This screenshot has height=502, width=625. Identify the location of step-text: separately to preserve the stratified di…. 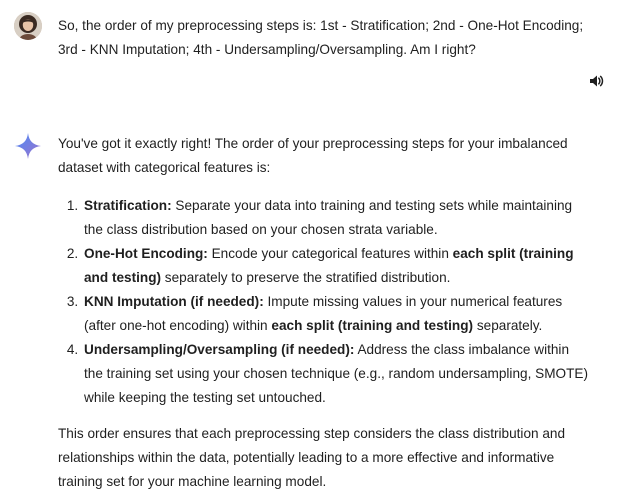
(306, 277).